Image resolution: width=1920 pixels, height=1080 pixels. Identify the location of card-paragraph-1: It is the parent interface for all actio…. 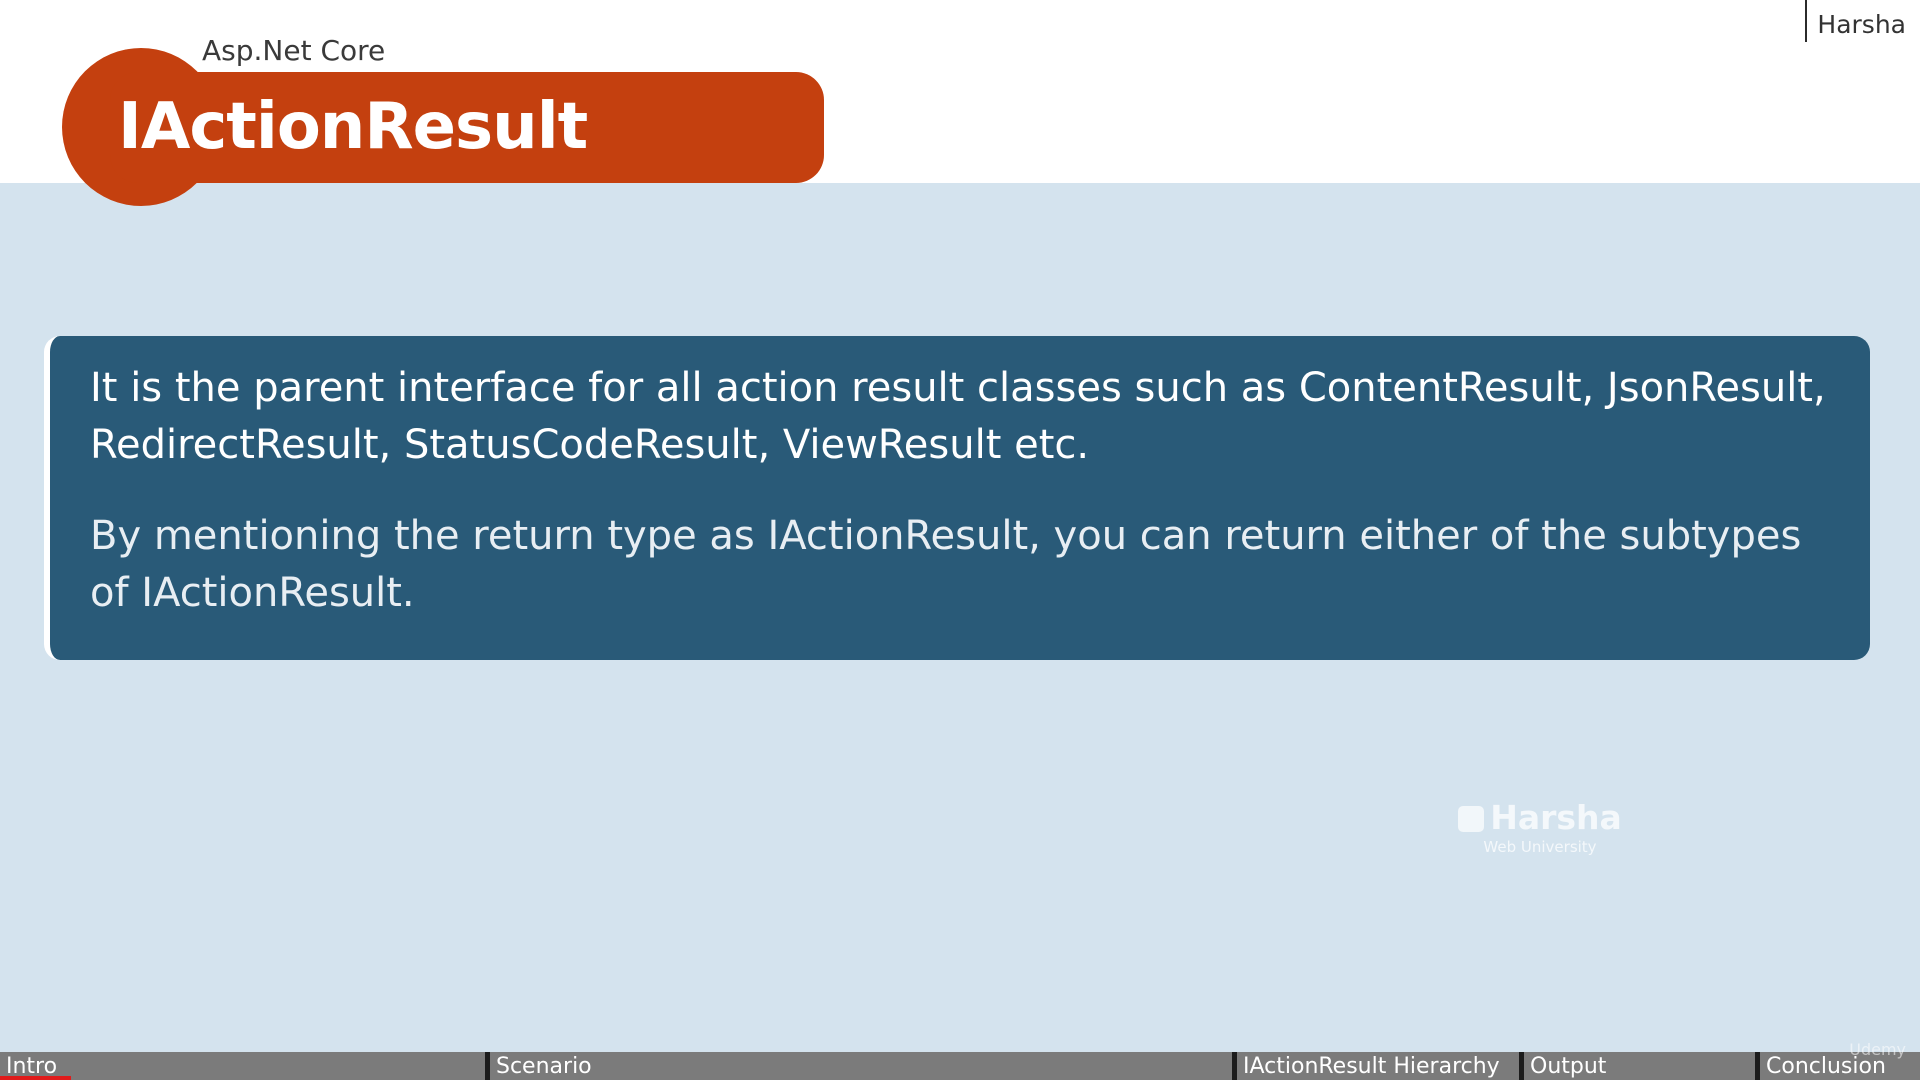
(958, 416).